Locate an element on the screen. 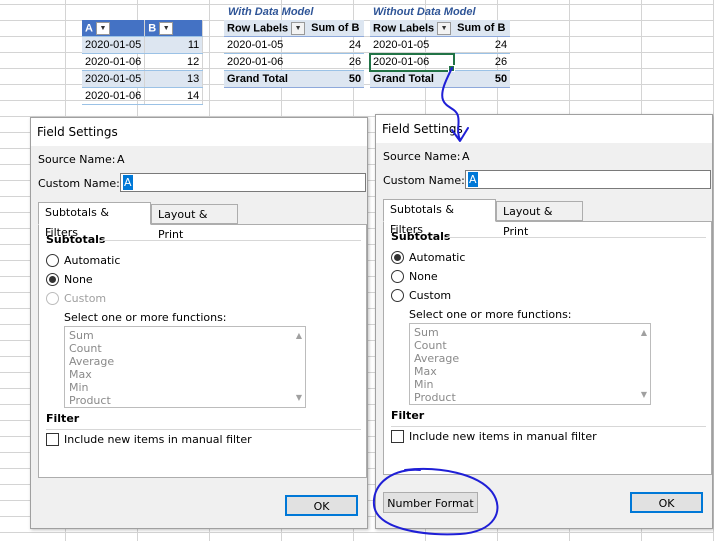  cell: 13 is located at coordinates (174, 79).